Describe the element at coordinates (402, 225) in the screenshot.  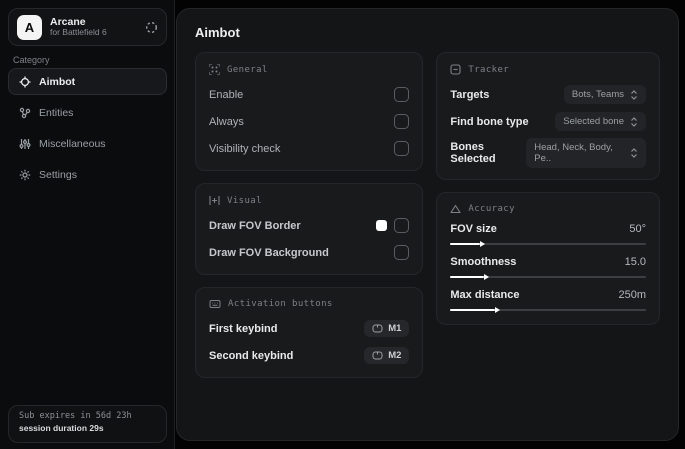
I see `draw-fov-border-checkbox` at that location.